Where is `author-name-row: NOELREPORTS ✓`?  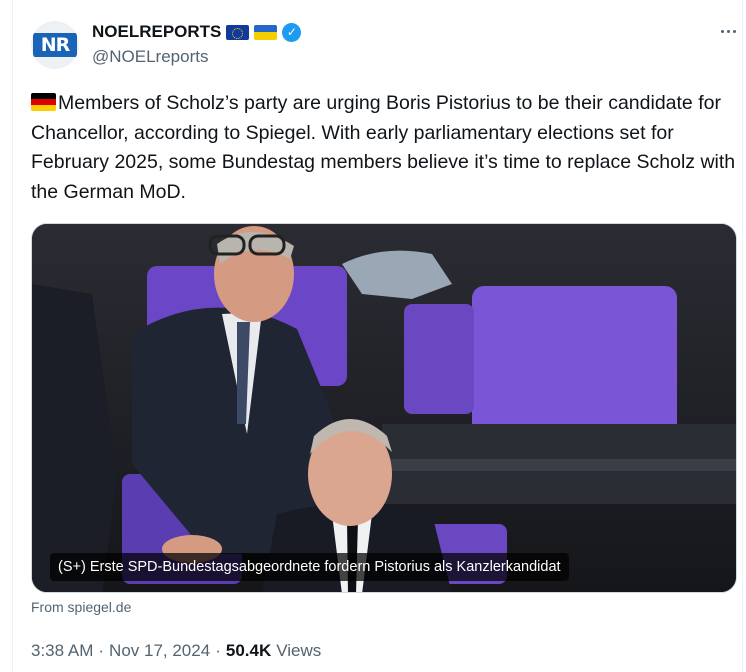 author-name-row: NOELREPORTS ✓ is located at coordinates (197, 32).